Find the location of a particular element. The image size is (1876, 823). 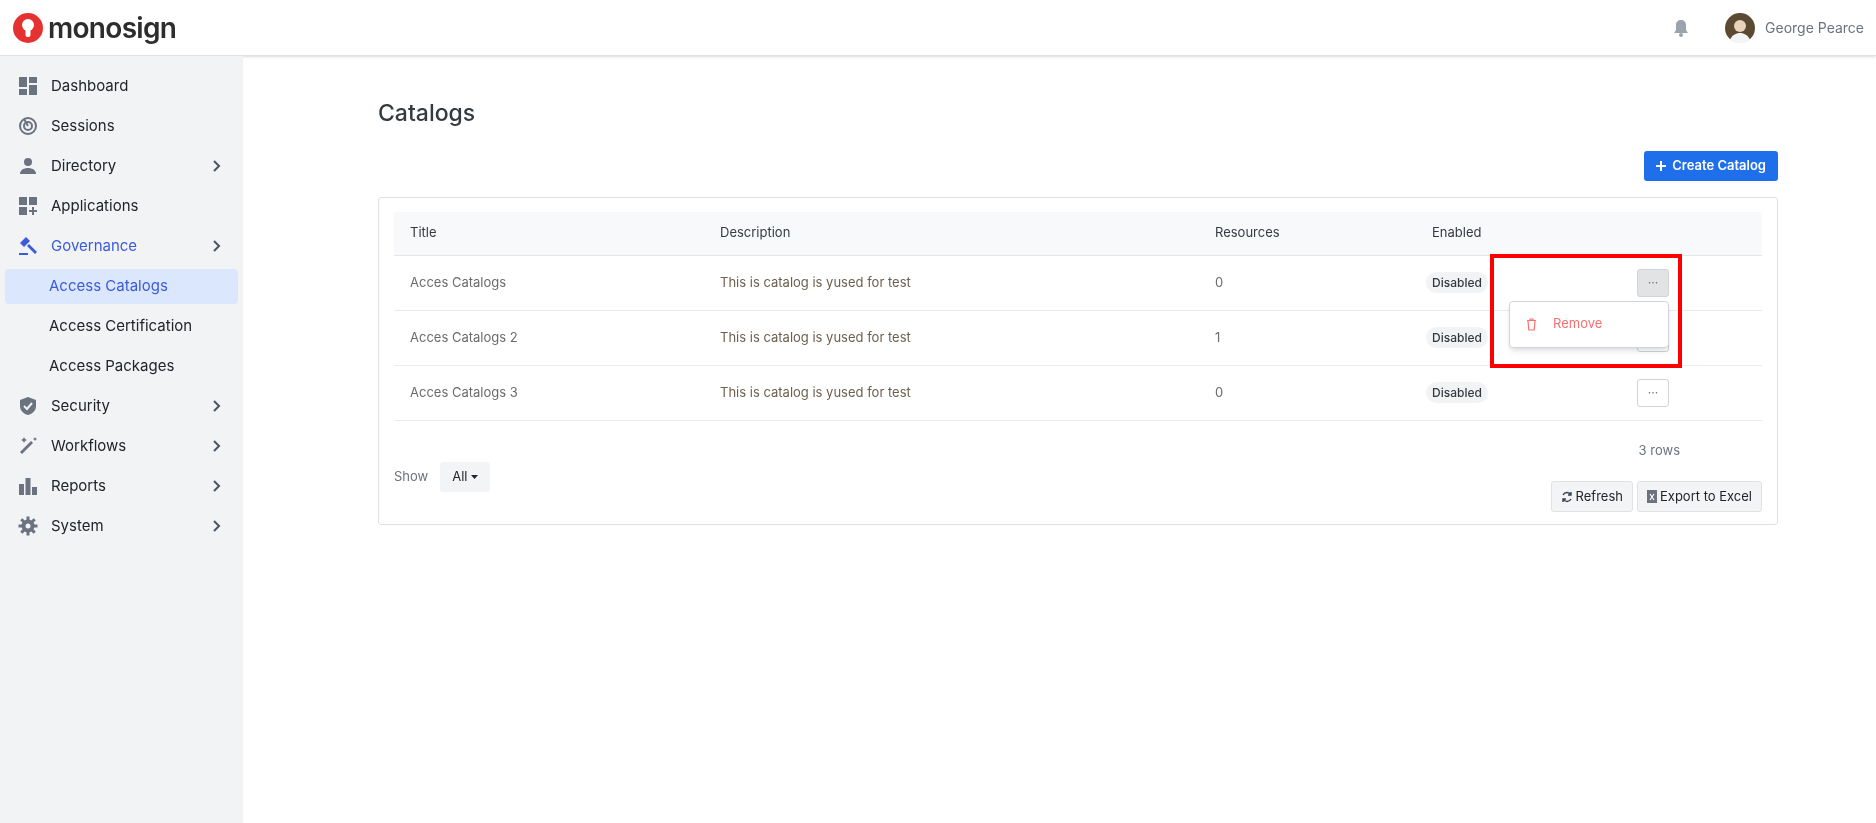

show-label: Show is located at coordinates (411, 477).